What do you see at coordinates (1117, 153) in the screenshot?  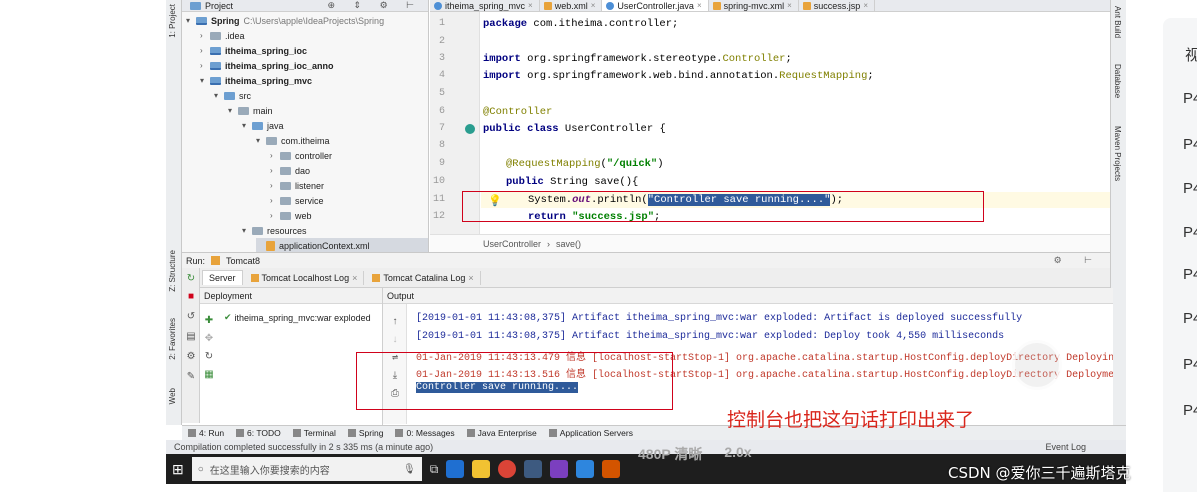 I see `maven-tool-button: Maven Projects` at bounding box center [1117, 153].